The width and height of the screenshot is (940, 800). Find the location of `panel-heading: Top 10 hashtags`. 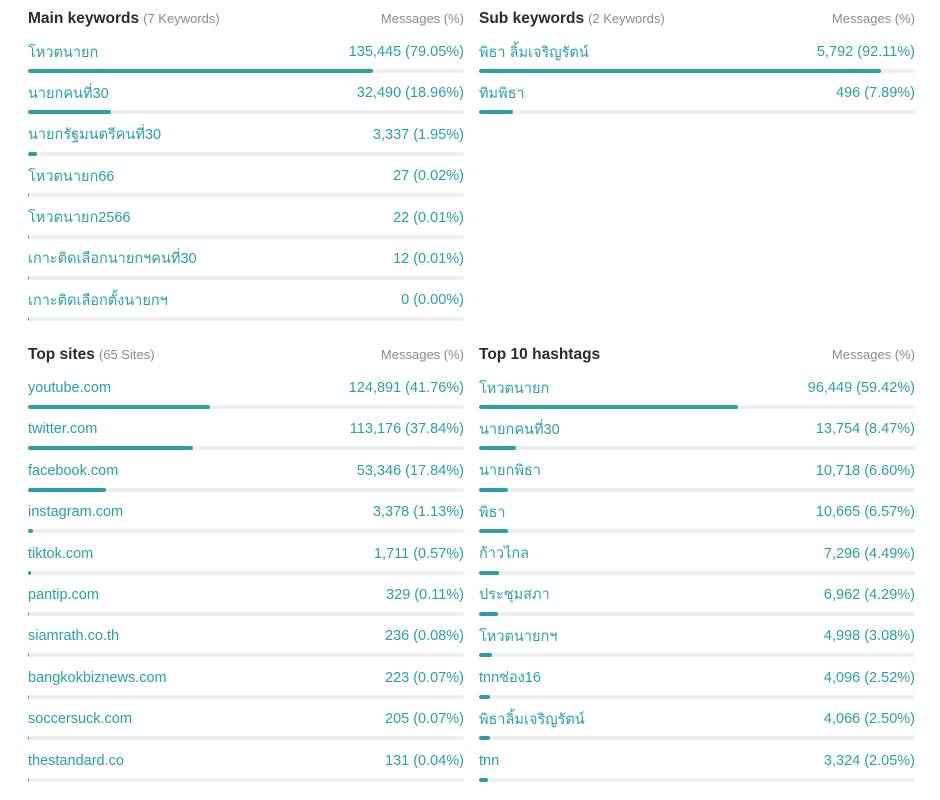

panel-heading: Top 10 hashtags is located at coordinates (541, 355).